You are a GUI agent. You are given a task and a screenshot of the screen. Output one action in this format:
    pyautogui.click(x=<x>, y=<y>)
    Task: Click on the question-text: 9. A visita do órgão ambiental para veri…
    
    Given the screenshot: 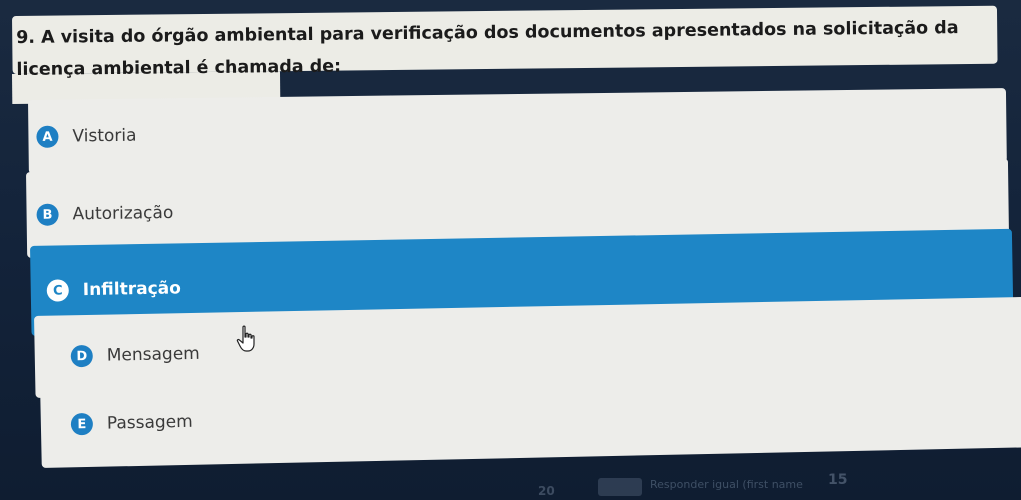 What is the action you would take?
    pyautogui.click(x=487, y=49)
    